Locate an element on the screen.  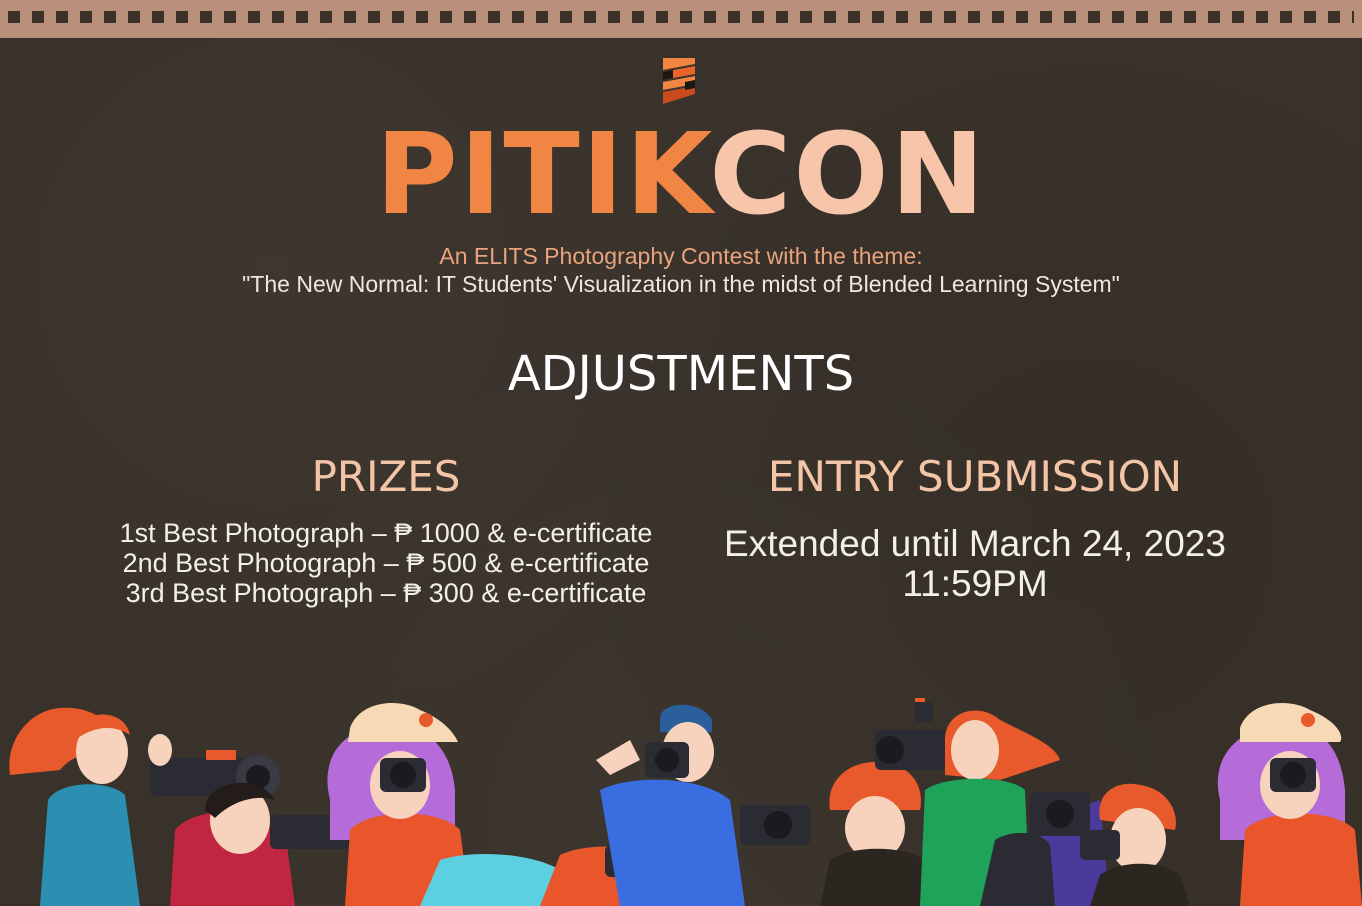
title-part-pitik: PITIK is located at coordinates (542, 175).